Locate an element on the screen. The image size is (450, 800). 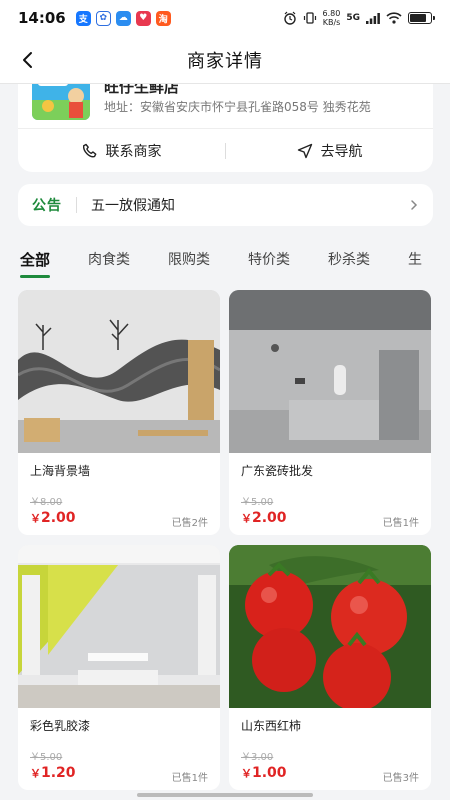
notice-bar: 公告 五一放假通知 is located at coordinates (225, 205).